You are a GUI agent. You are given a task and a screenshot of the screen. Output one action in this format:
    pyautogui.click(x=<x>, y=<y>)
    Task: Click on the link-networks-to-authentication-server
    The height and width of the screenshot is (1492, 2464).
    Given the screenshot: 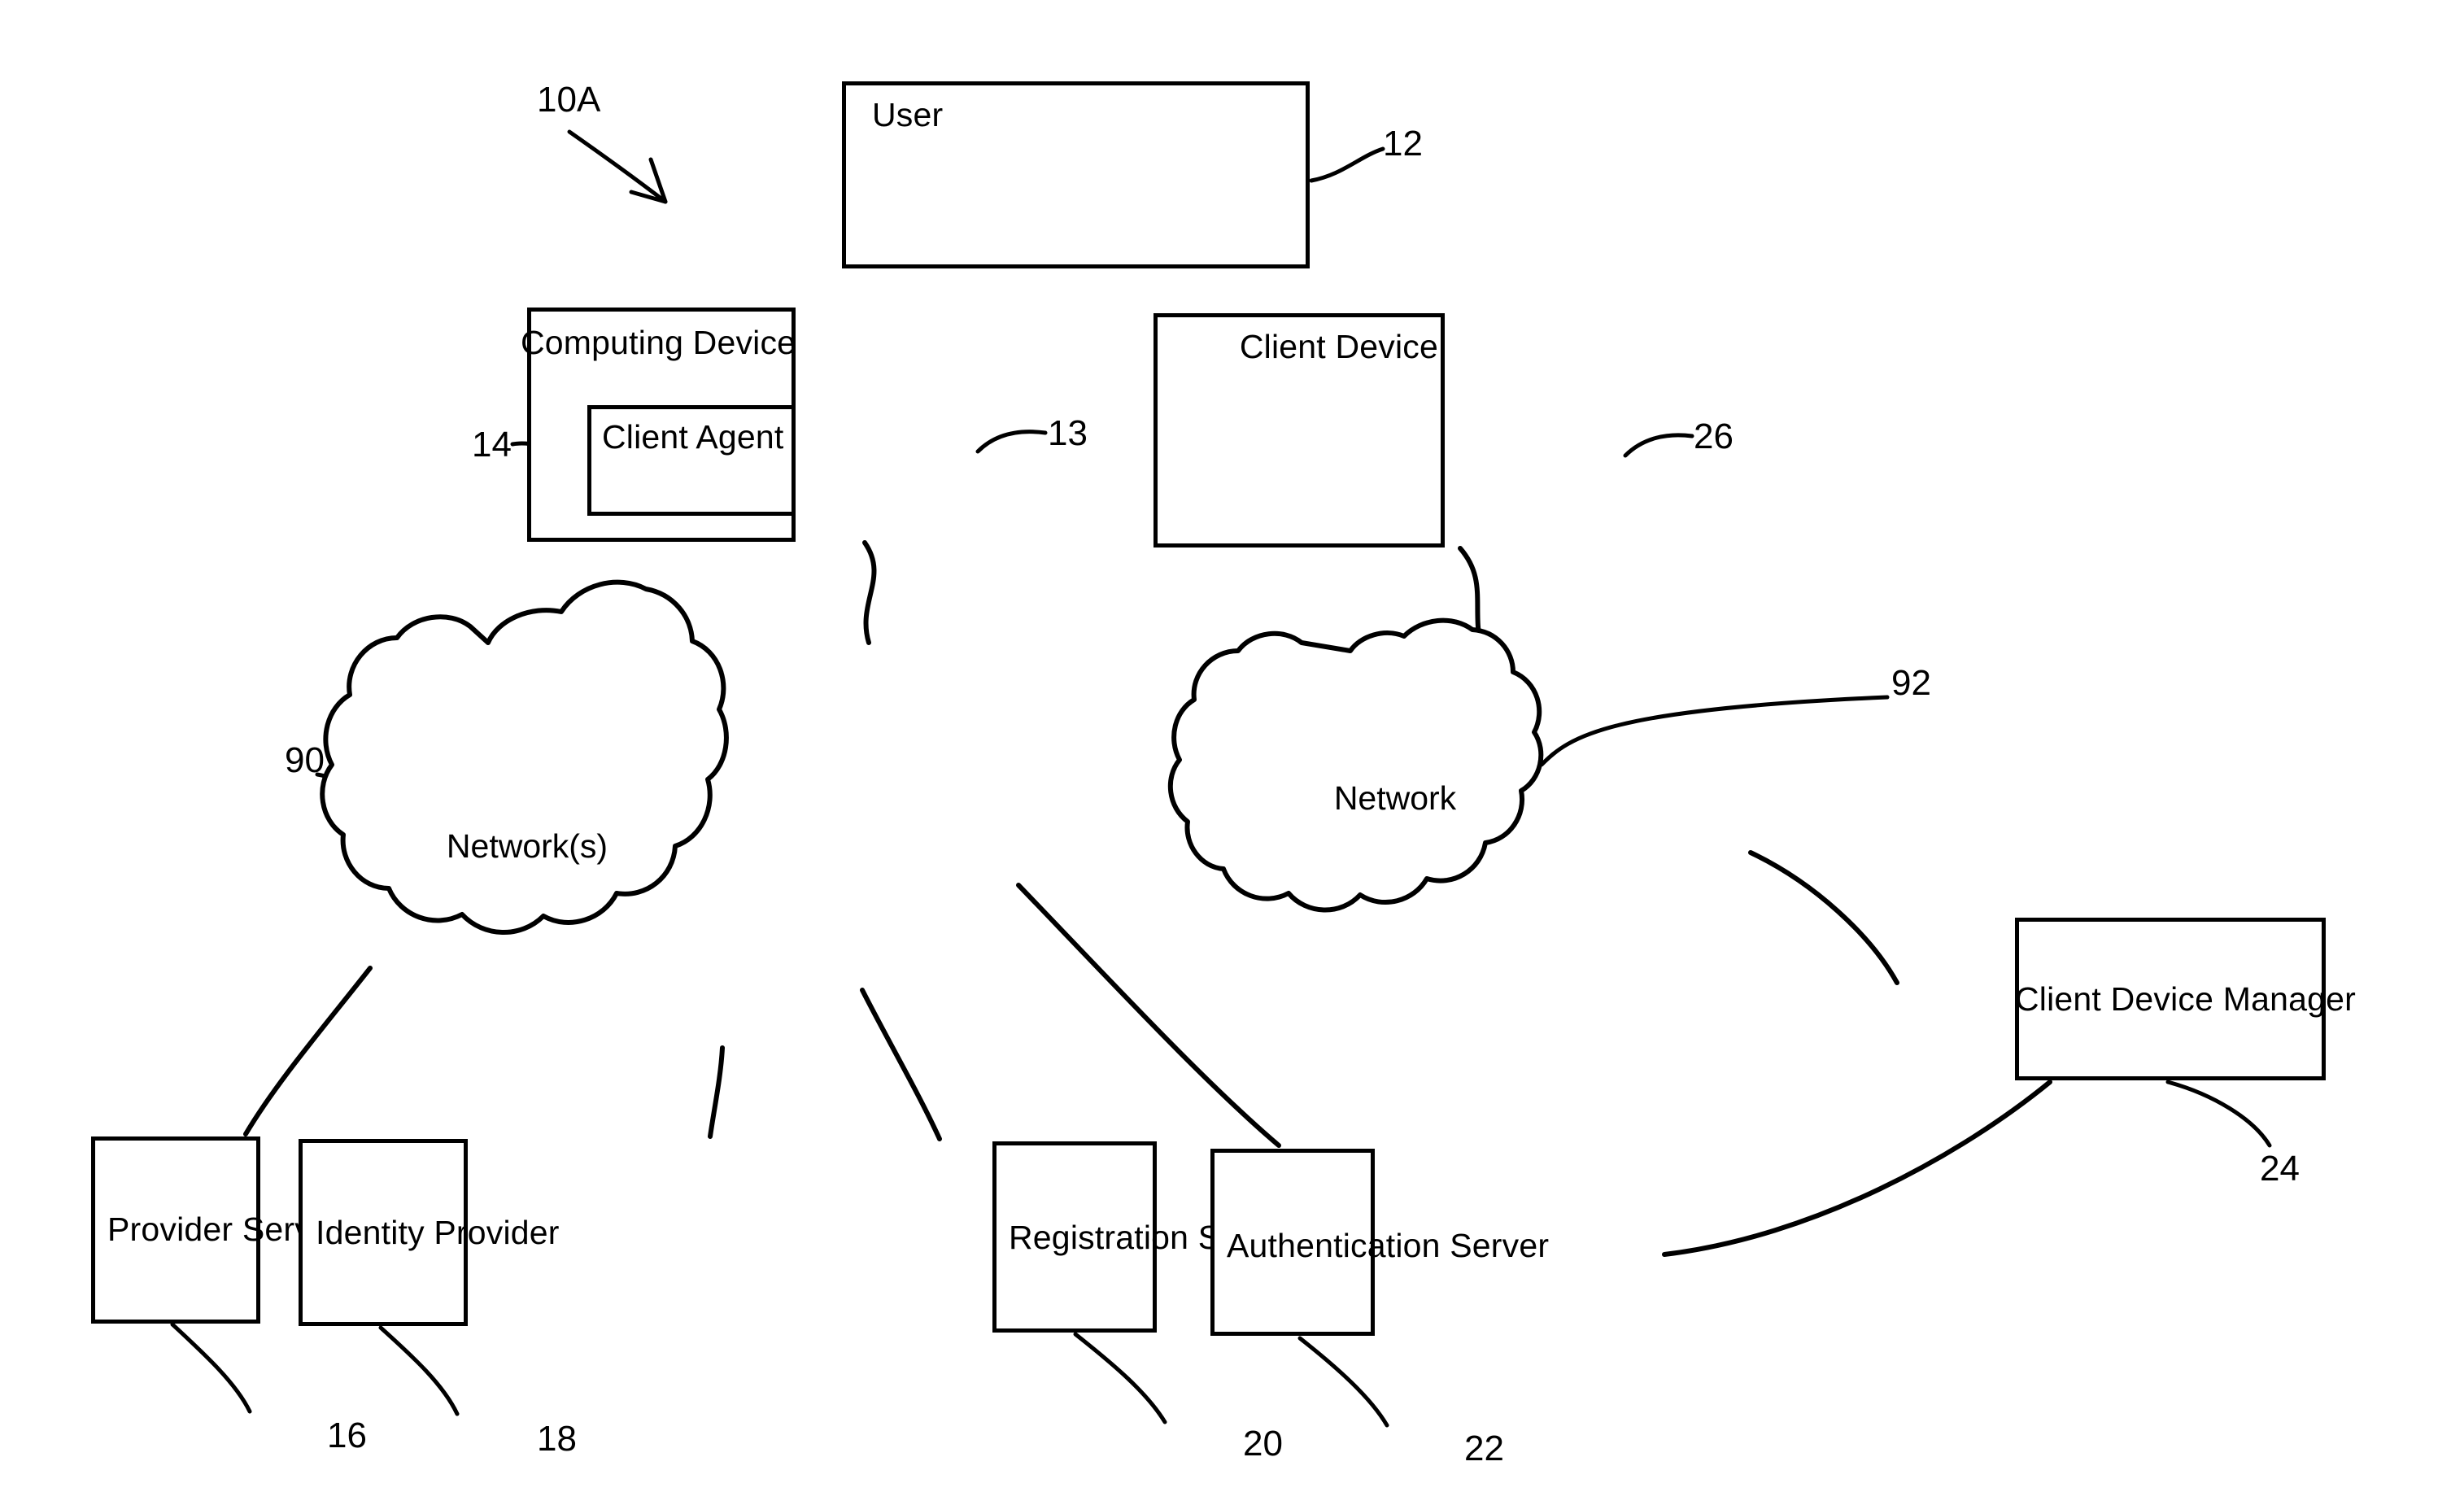 What is the action you would take?
    pyautogui.click(x=1148, y=1015)
    